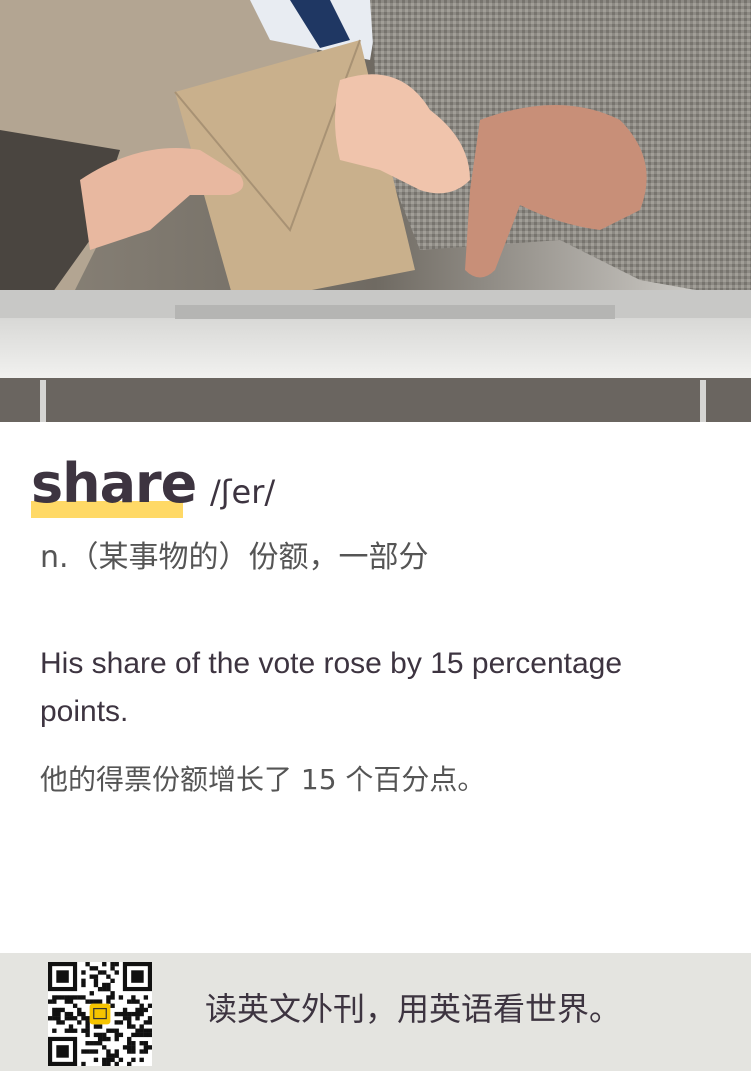 The width and height of the screenshot is (751, 1071). I want to click on qr-logo-icon, so click(100, 1014).